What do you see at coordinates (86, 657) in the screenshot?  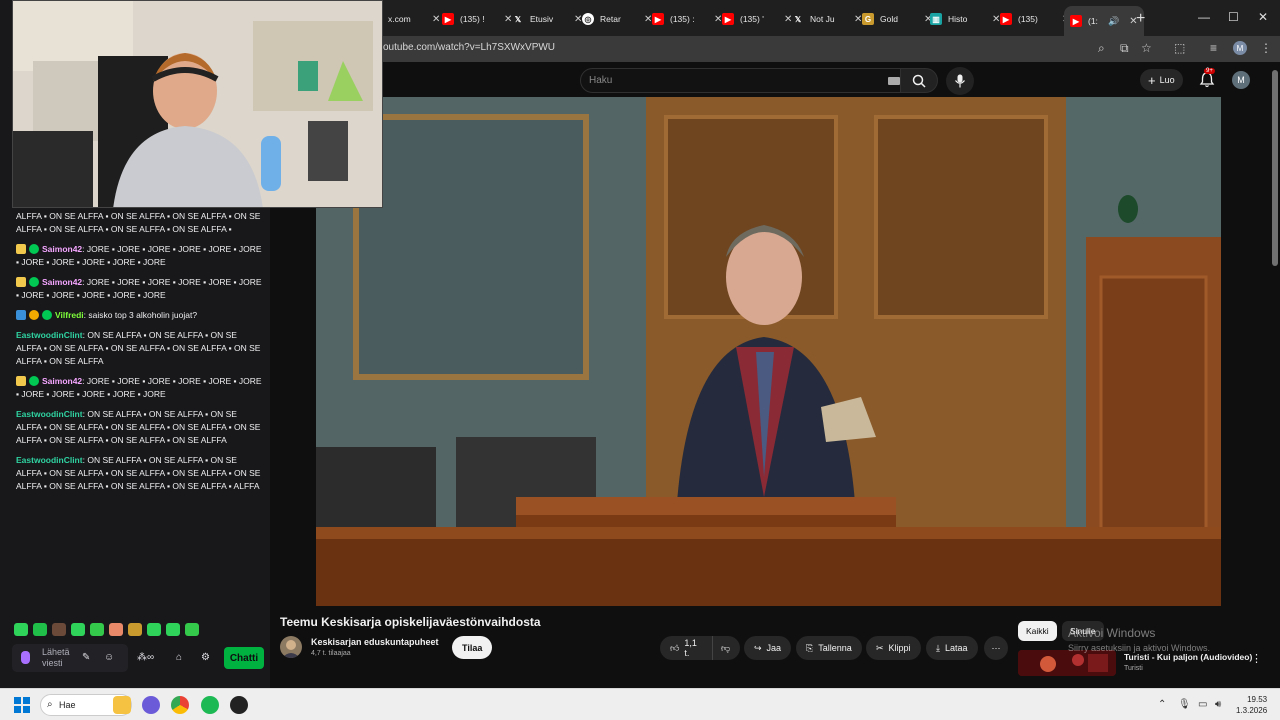 I see `translate-icon: ✎` at bounding box center [86, 657].